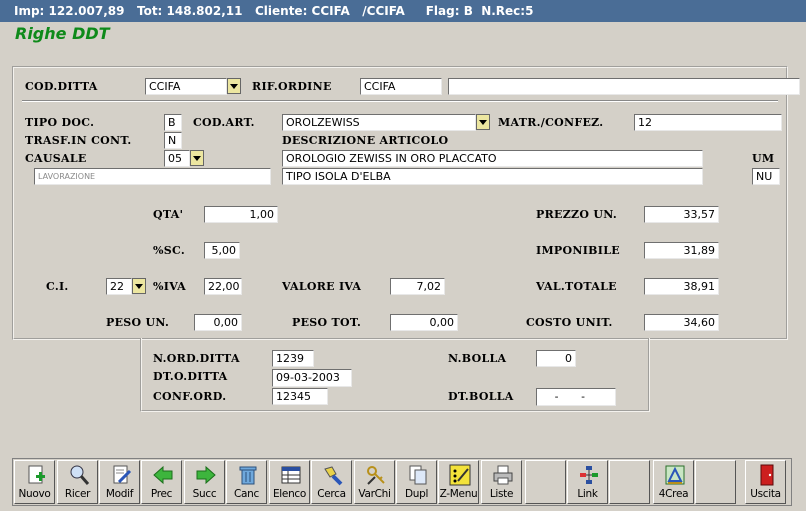 The width and height of the screenshot is (806, 511). What do you see at coordinates (292, 86) in the screenshot?
I see `rif-ordine-label: RIF.ORDINE` at bounding box center [292, 86].